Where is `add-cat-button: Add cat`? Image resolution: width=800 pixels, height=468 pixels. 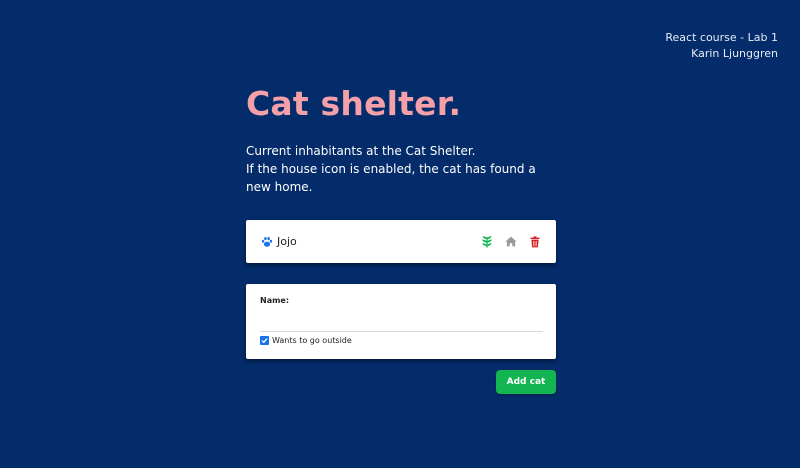
add-cat-button: Add cat is located at coordinates (526, 382).